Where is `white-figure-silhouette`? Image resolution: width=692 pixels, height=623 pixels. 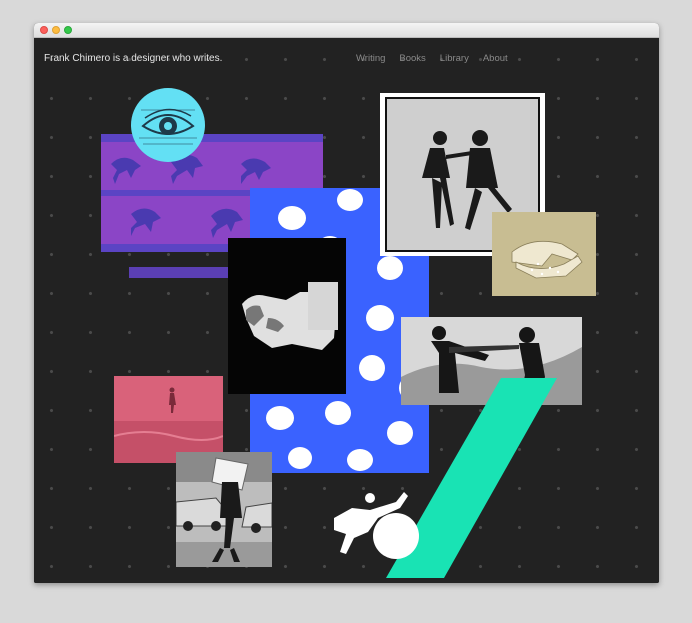
white-figure-silhouette is located at coordinates (374, 526).